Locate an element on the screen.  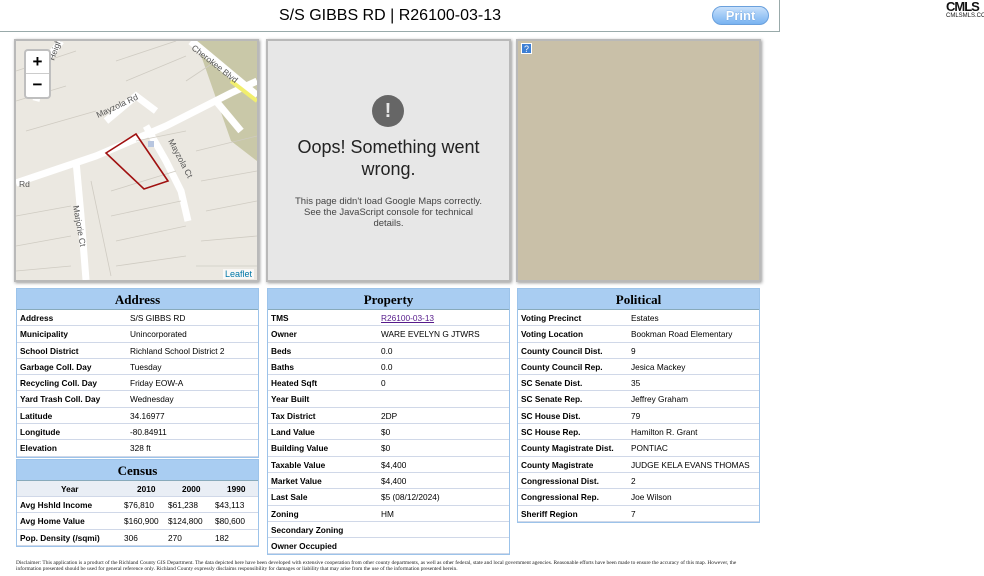
census-col-1990: 1990 is located at coordinates (236, 489).